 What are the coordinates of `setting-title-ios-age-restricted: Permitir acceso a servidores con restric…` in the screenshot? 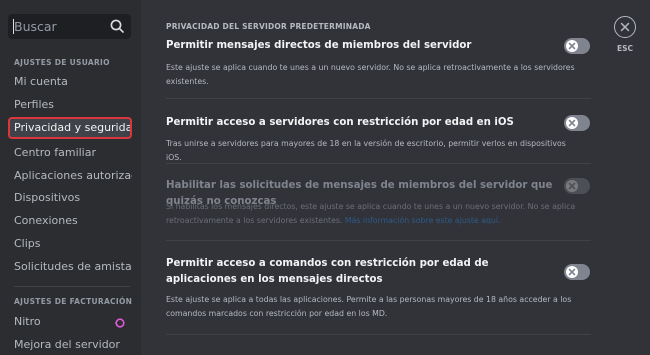 It's located at (340, 122).